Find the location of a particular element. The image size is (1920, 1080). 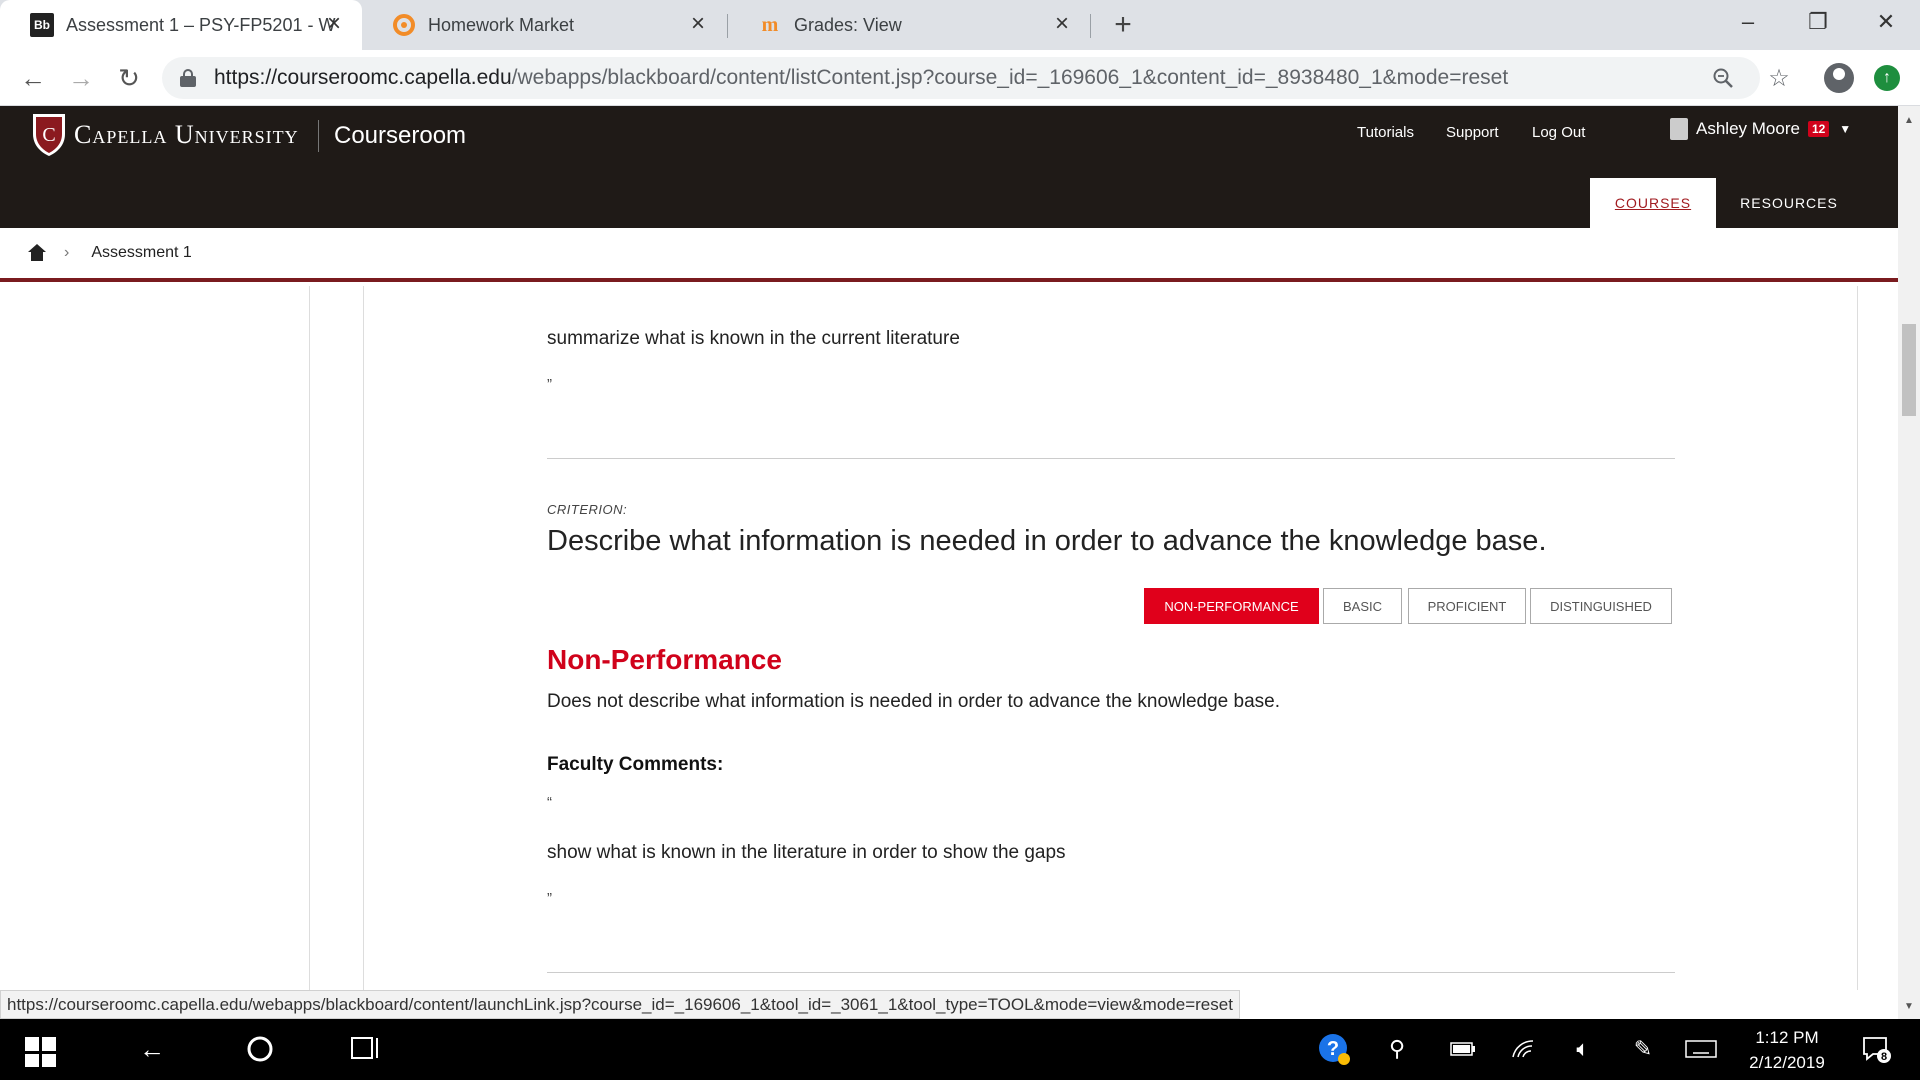

caret-down-icon: ▼ is located at coordinates (1845, 129).